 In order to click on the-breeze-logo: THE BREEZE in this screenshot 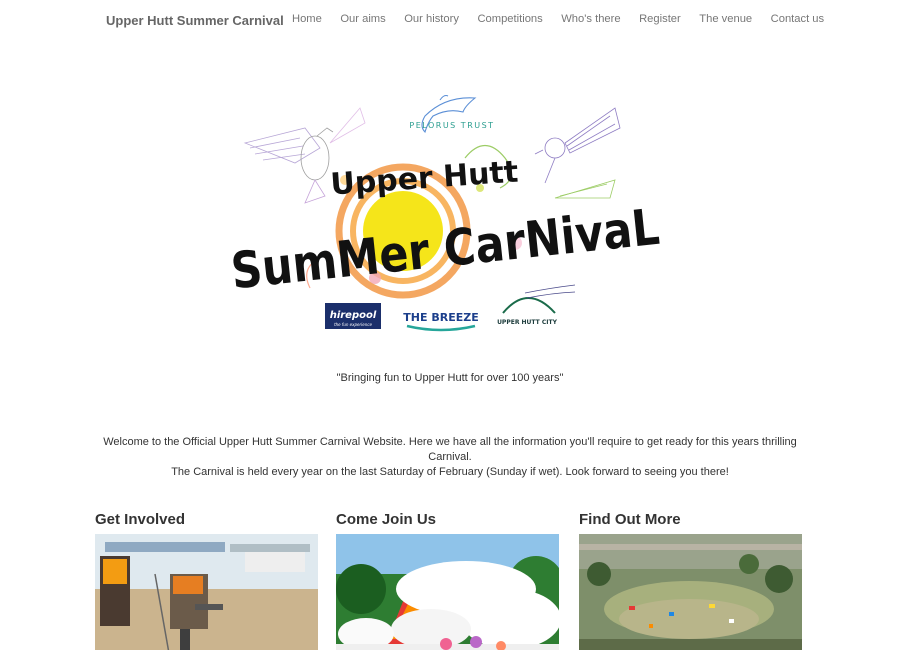, I will do `click(441, 321)`.